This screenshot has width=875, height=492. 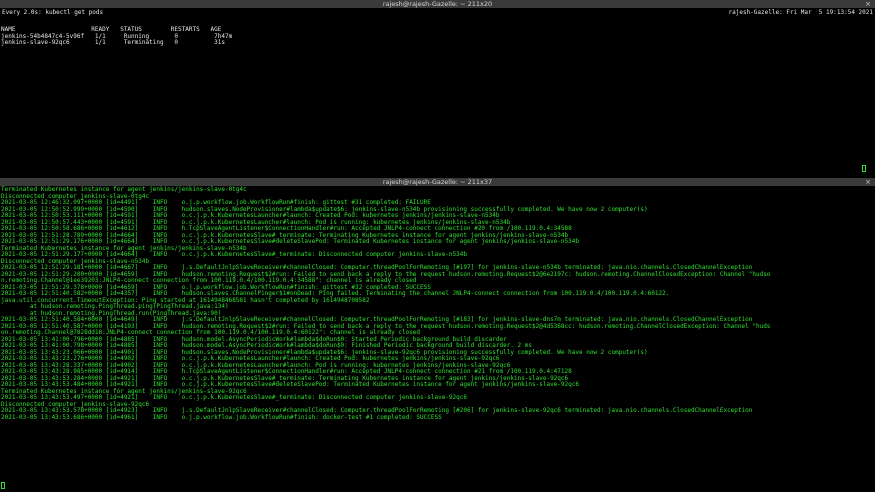 I want to click on bottom-window-titlebar: rajesh@rajesh-Gazelle: ~ 211x37 ×, so click(x=437, y=182).